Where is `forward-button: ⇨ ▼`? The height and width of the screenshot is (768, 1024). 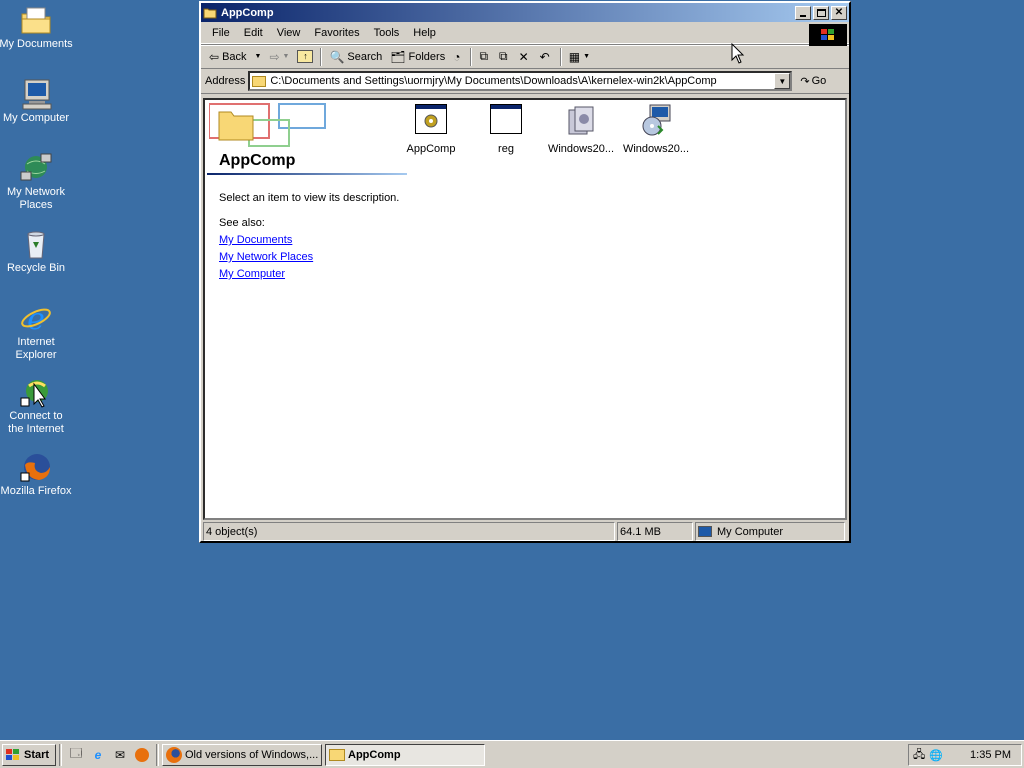
forward-button: ⇨ ▼ is located at coordinates (279, 57).